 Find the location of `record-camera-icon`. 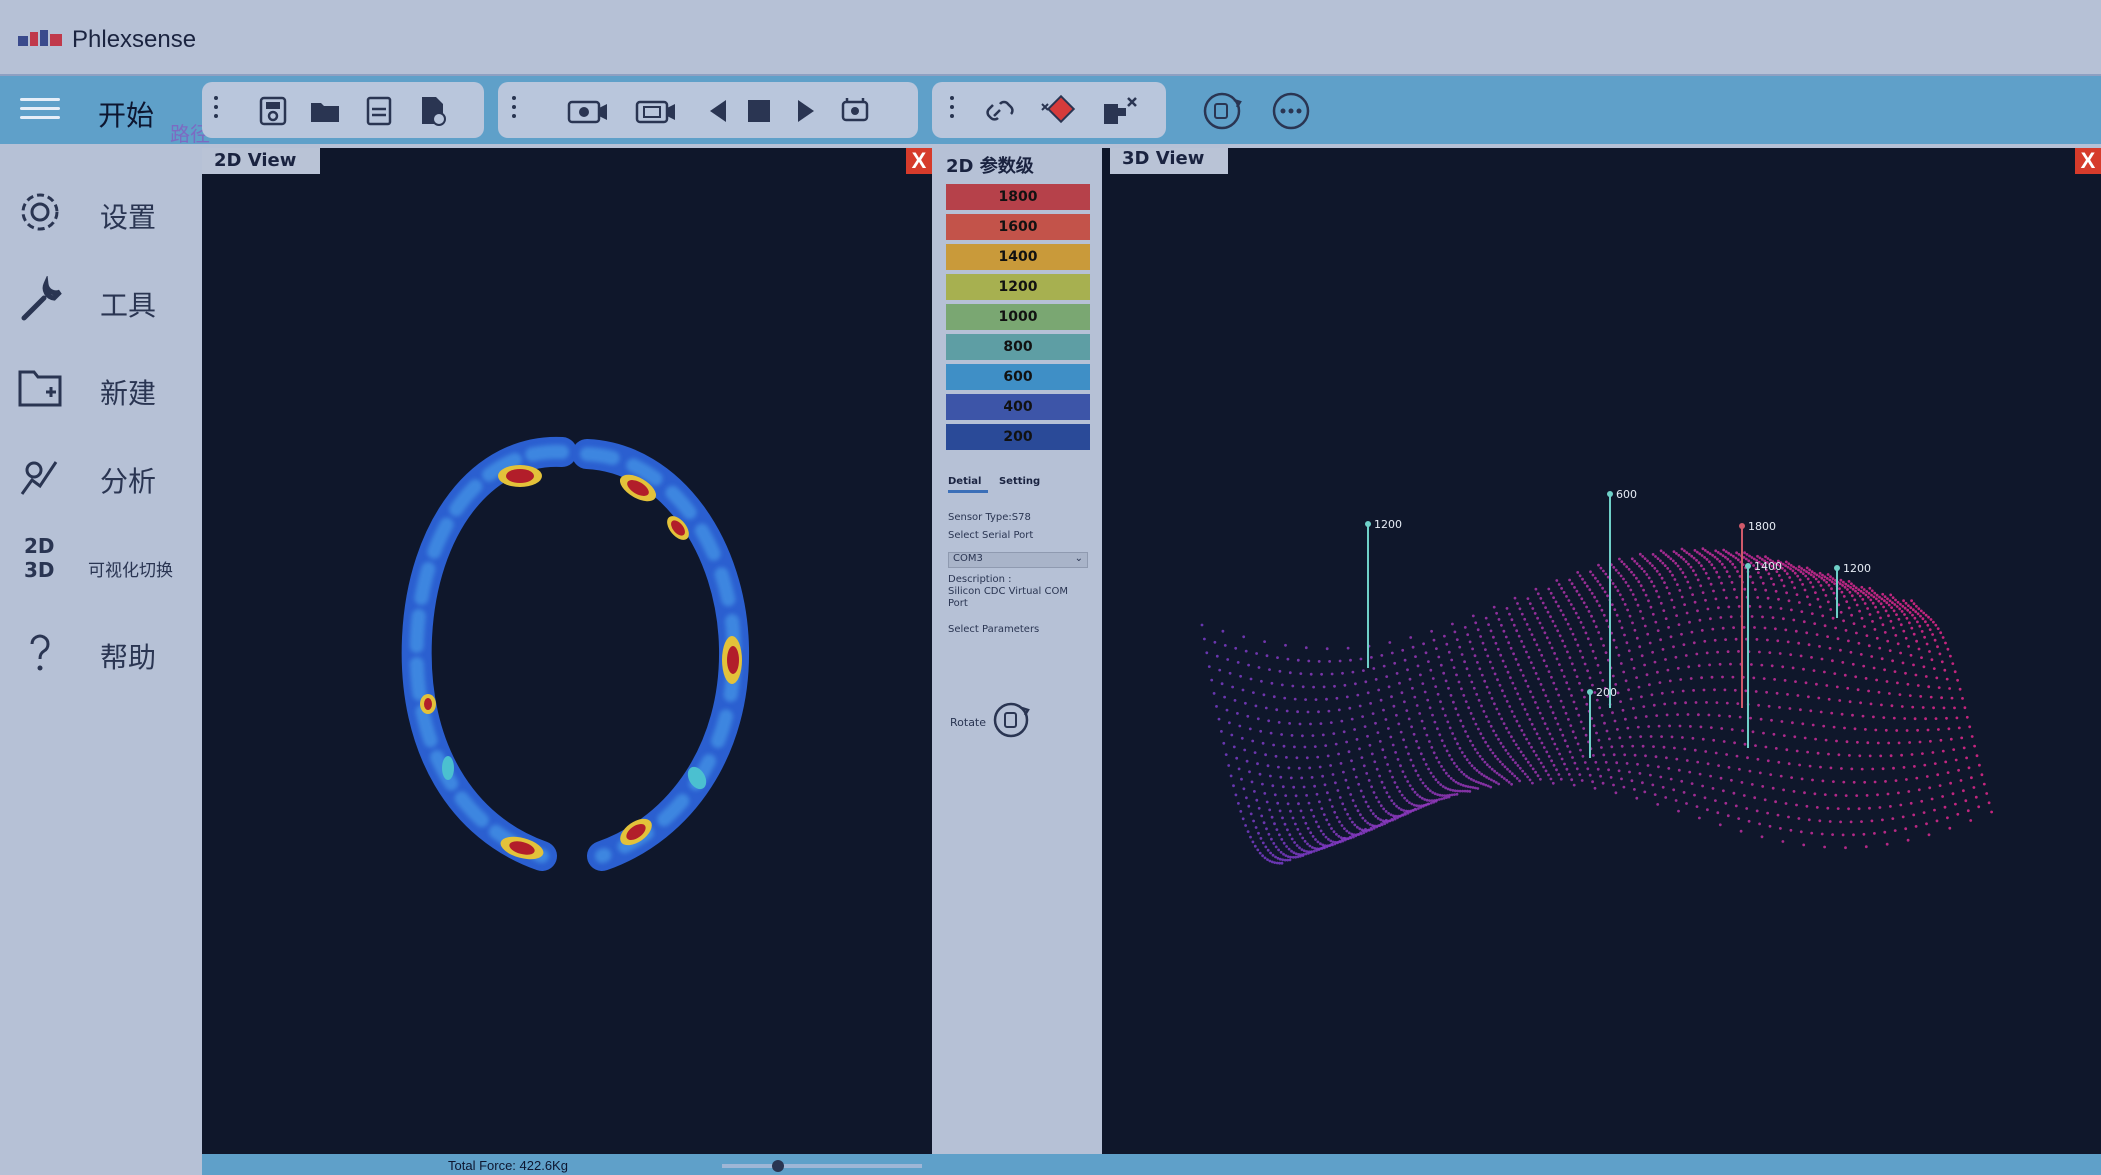

record-camera-icon is located at coordinates (588, 111).